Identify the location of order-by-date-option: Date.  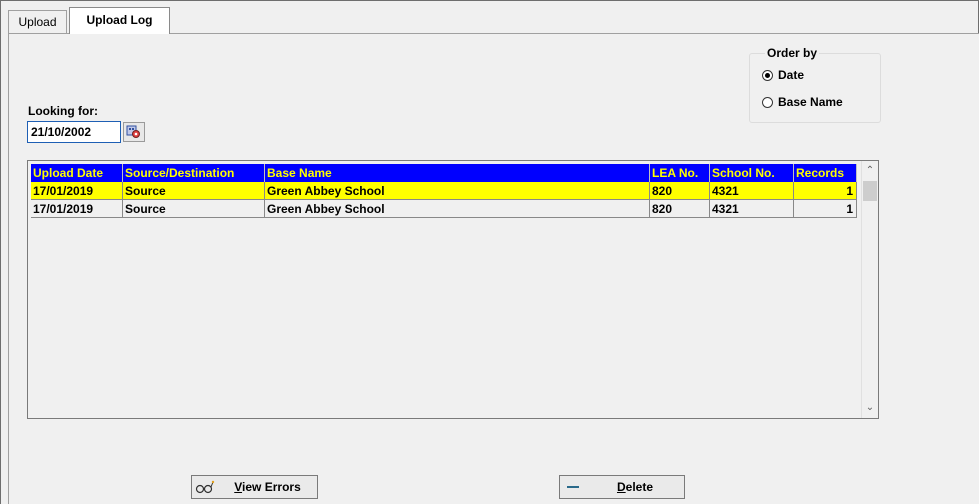
(783, 75).